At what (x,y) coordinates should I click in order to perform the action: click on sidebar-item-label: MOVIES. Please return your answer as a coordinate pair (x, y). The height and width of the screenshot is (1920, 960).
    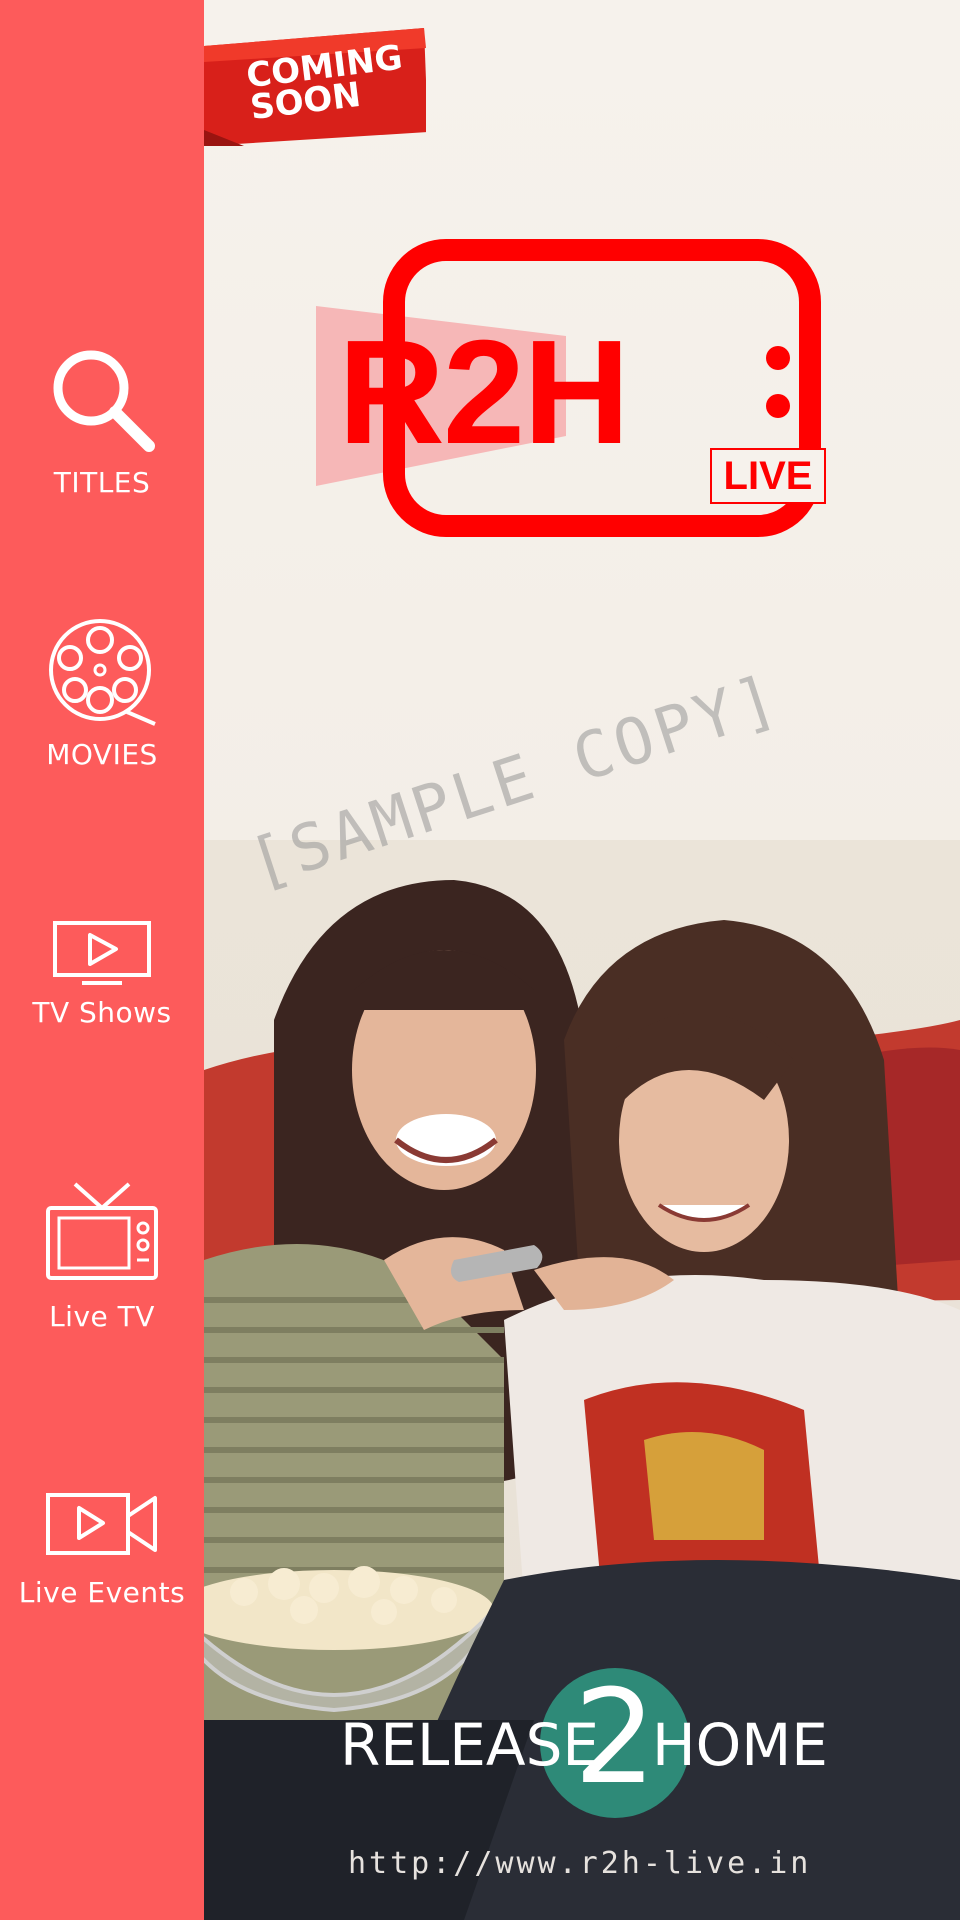
    Looking at the image, I should click on (102, 754).